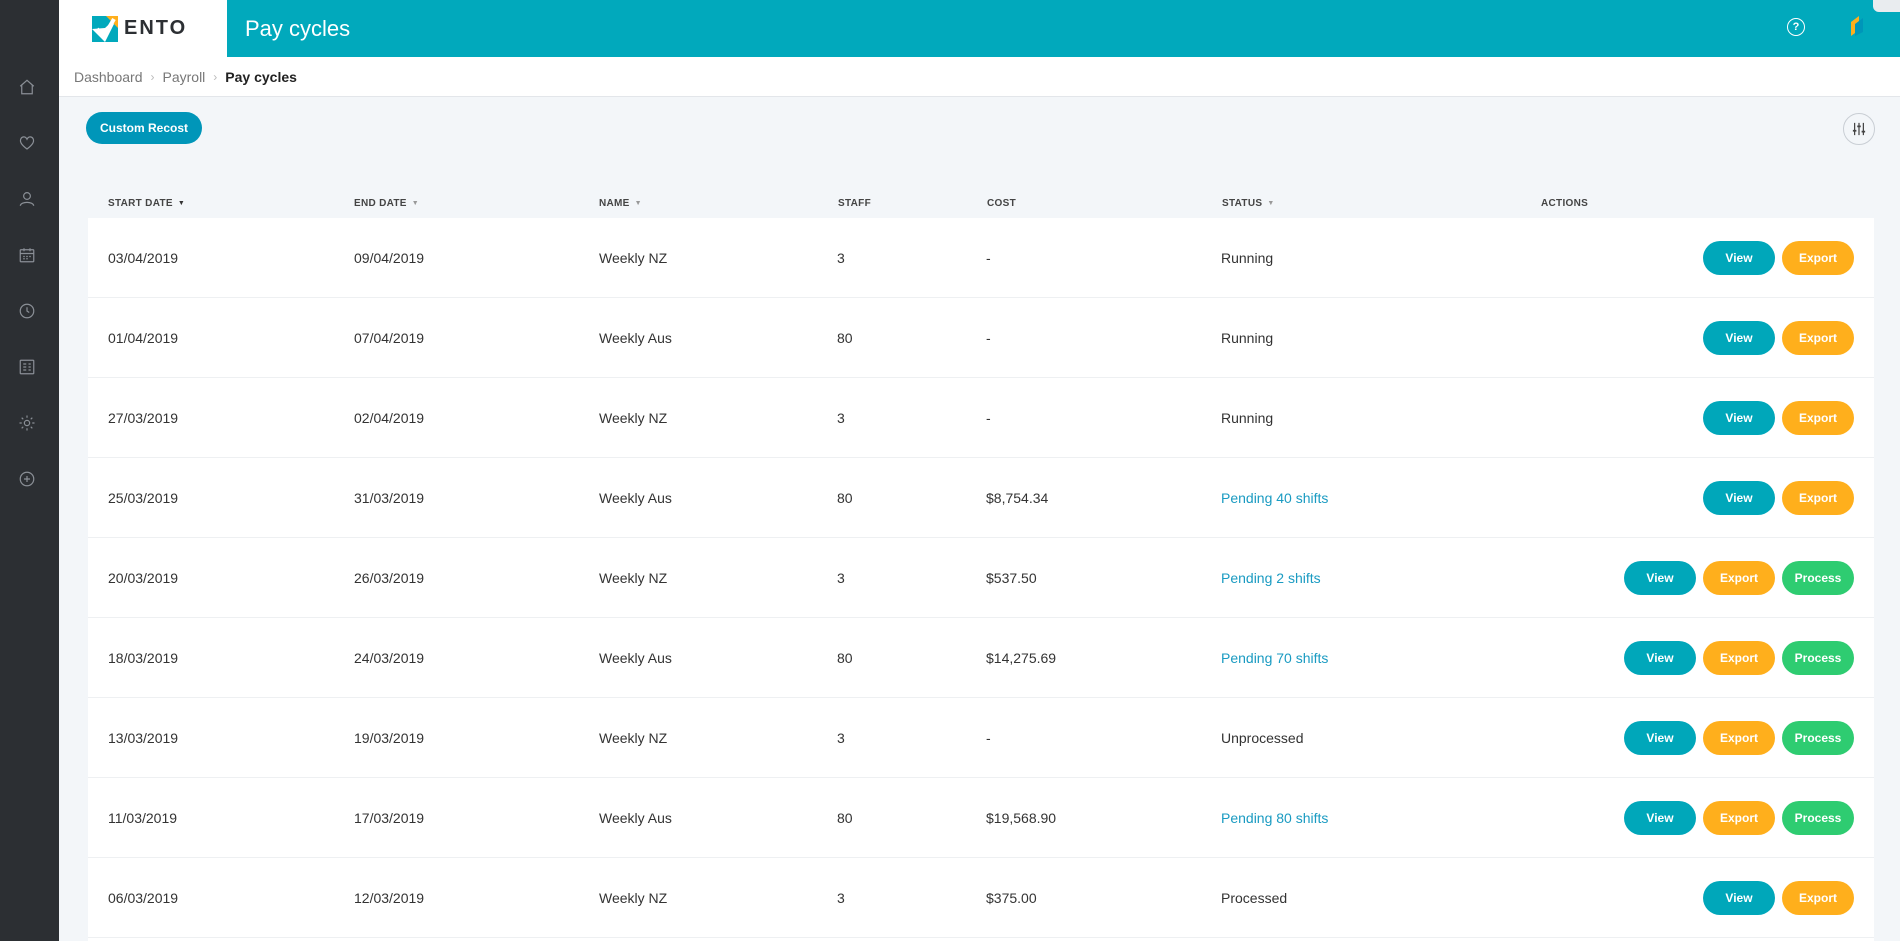 The image size is (1900, 941). What do you see at coordinates (144, 128) in the screenshot?
I see `custom-recost-button: Custom Recost` at bounding box center [144, 128].